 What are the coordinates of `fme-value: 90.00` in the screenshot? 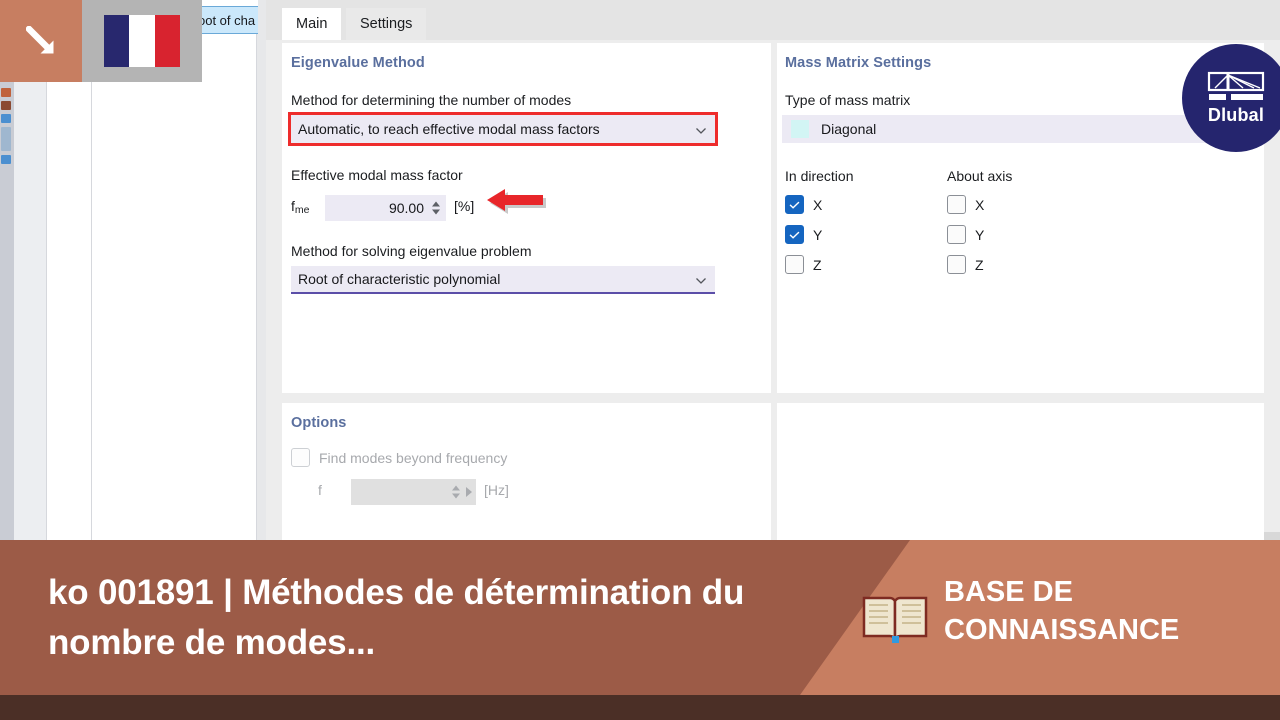 It's located at (406, 208).